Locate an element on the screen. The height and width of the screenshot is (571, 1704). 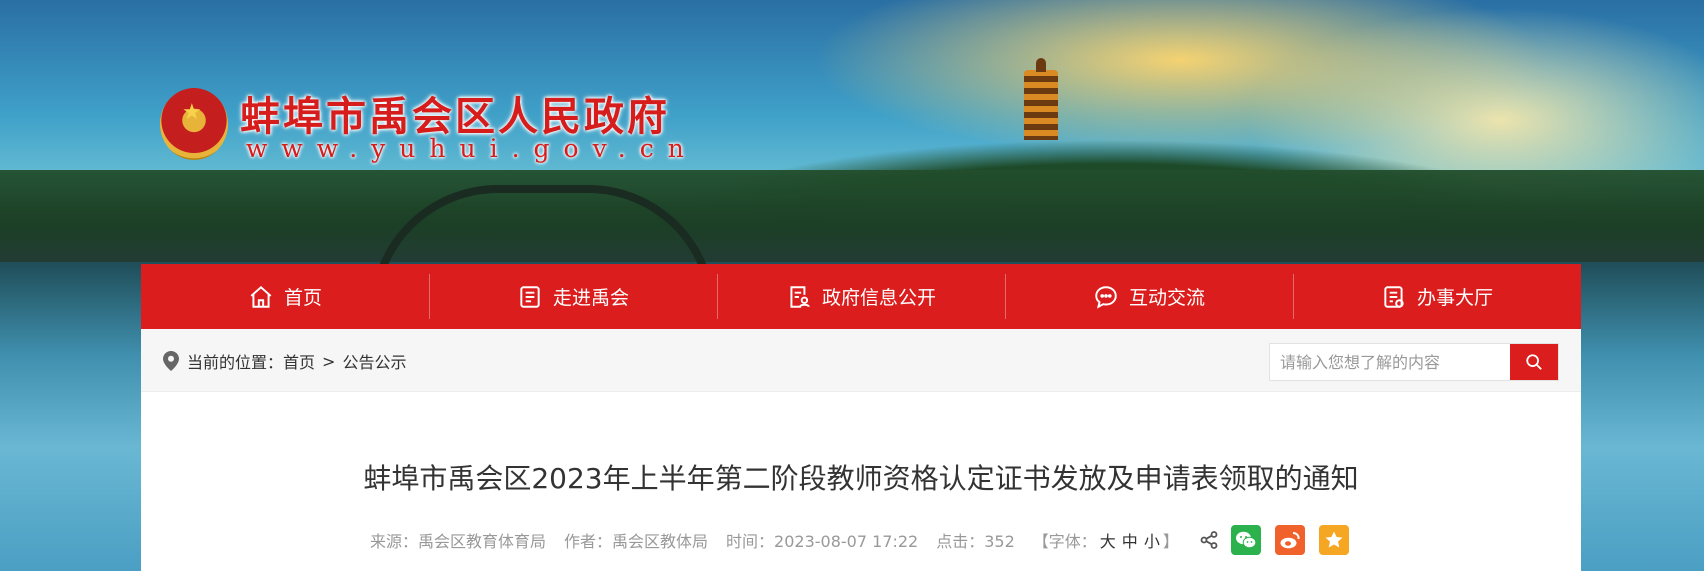
weibo-share-button is located at coordinates (1289, 540).